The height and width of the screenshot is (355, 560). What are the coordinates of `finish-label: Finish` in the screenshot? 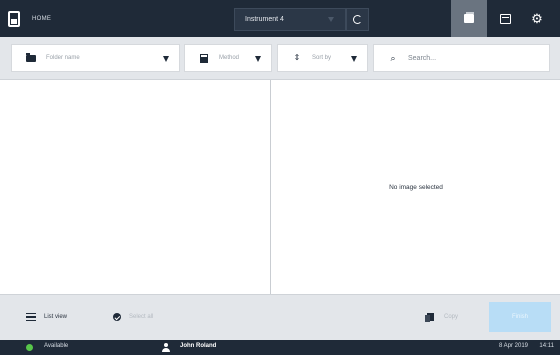 It's located at (519, 317).